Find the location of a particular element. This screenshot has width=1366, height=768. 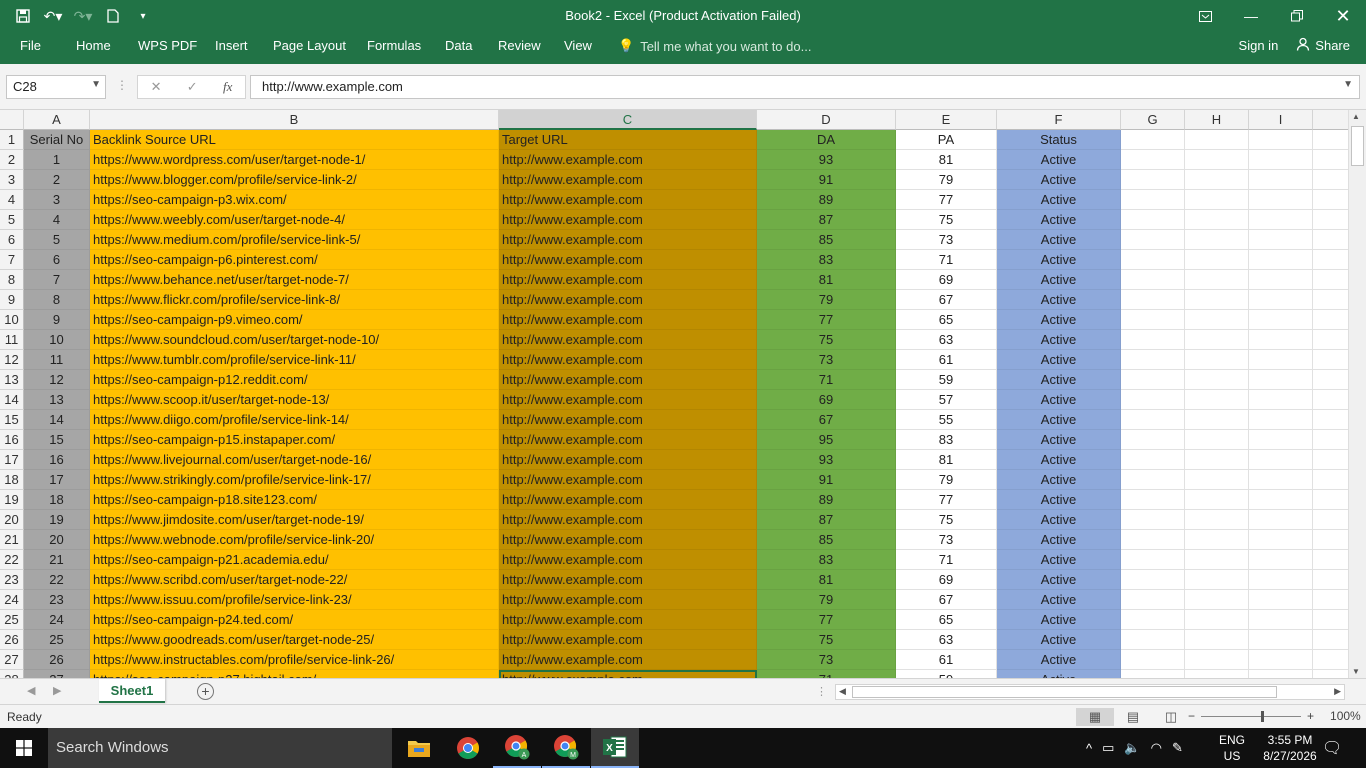

scroll-up-icon: ▲ is located at coordinates (1356, 116).